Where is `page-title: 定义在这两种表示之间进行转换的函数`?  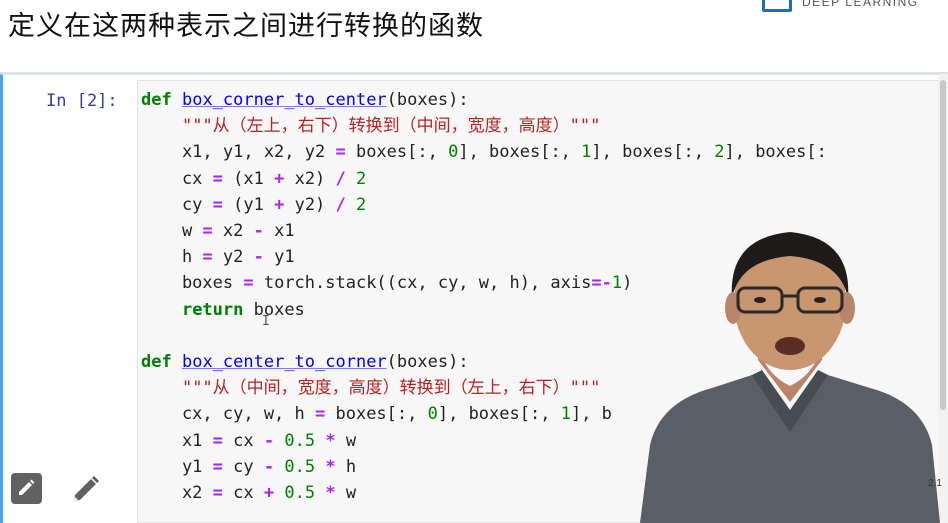 page-title: 定义在这两种表示之间进行转换的函数 is located at coordinates (246, 26).